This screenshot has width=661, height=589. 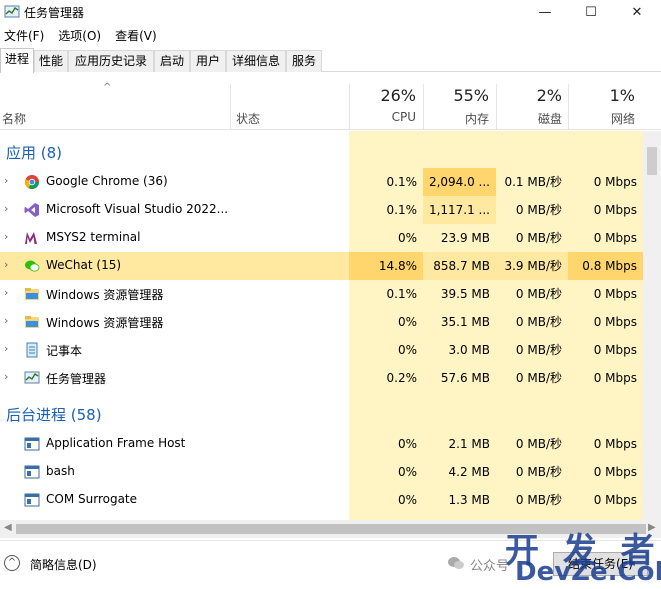 I want to click on tab-services: 服务, so click(x=304, y=61).